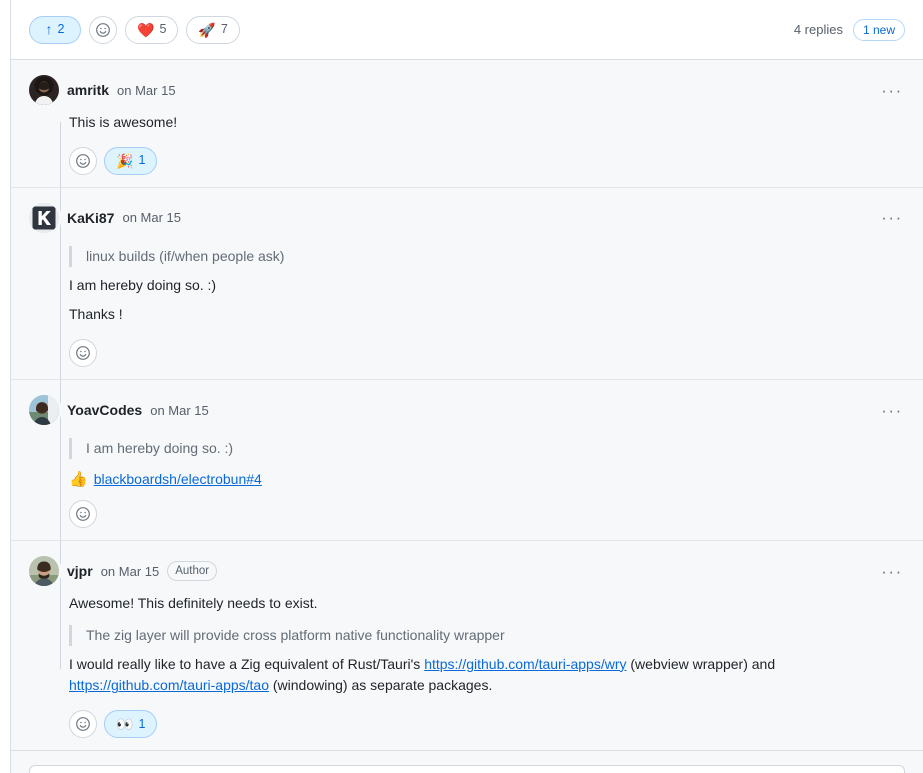 This screenshot has height=773, width=923. What do you see at coordinates (96, 314) in the screenshot?
I see `comment-paragraph: Thanks !` at bounding box center [96, 314].